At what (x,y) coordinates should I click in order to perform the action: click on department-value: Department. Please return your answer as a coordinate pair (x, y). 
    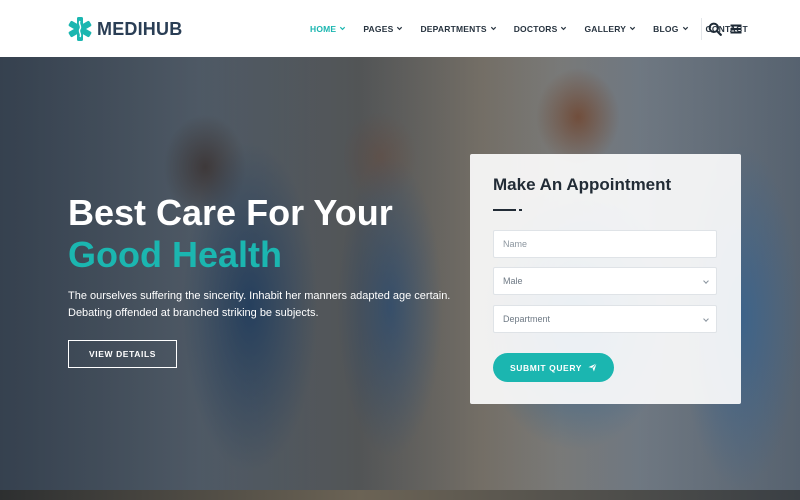
    Looking at the image, I should click on (527, 319).